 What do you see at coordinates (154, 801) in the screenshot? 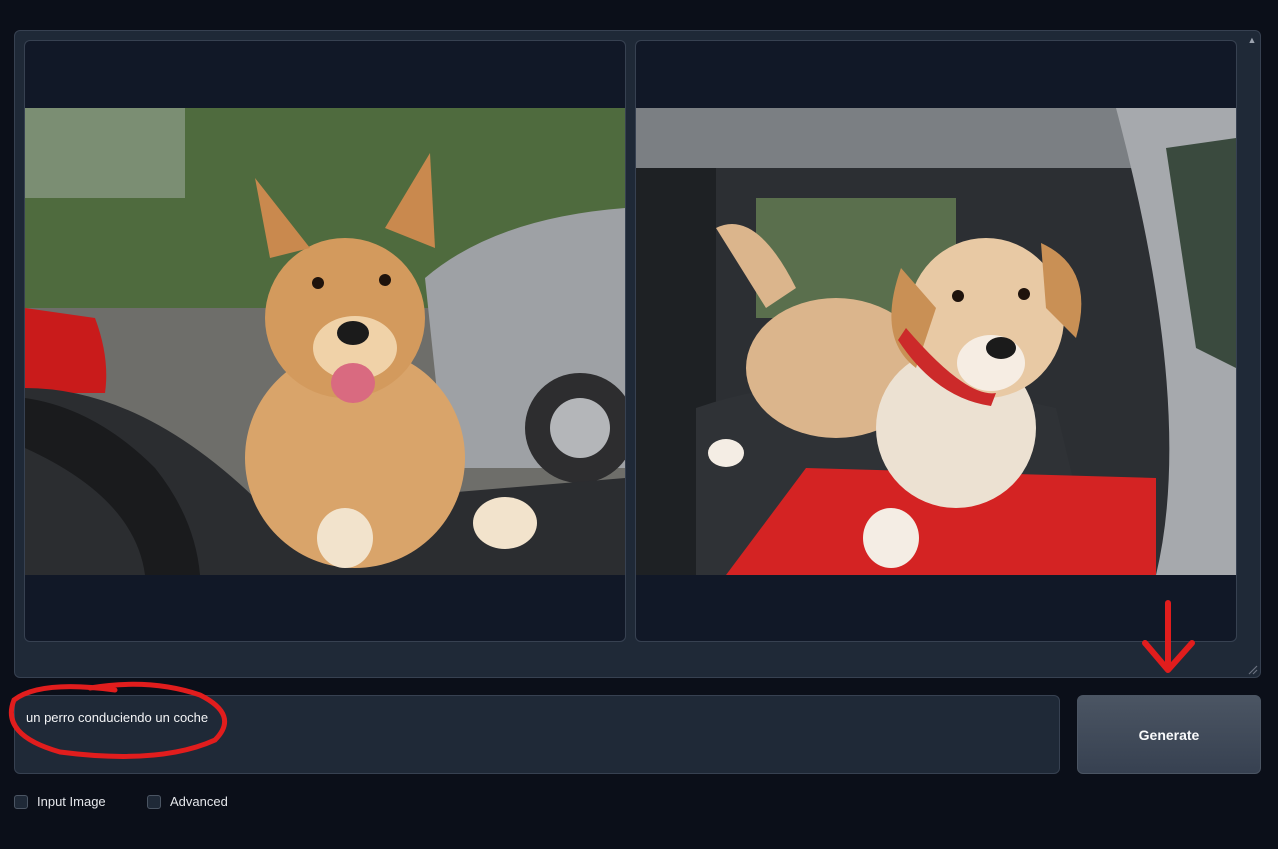
I see `advanced-checkbox` at bounding box center [154, 801].